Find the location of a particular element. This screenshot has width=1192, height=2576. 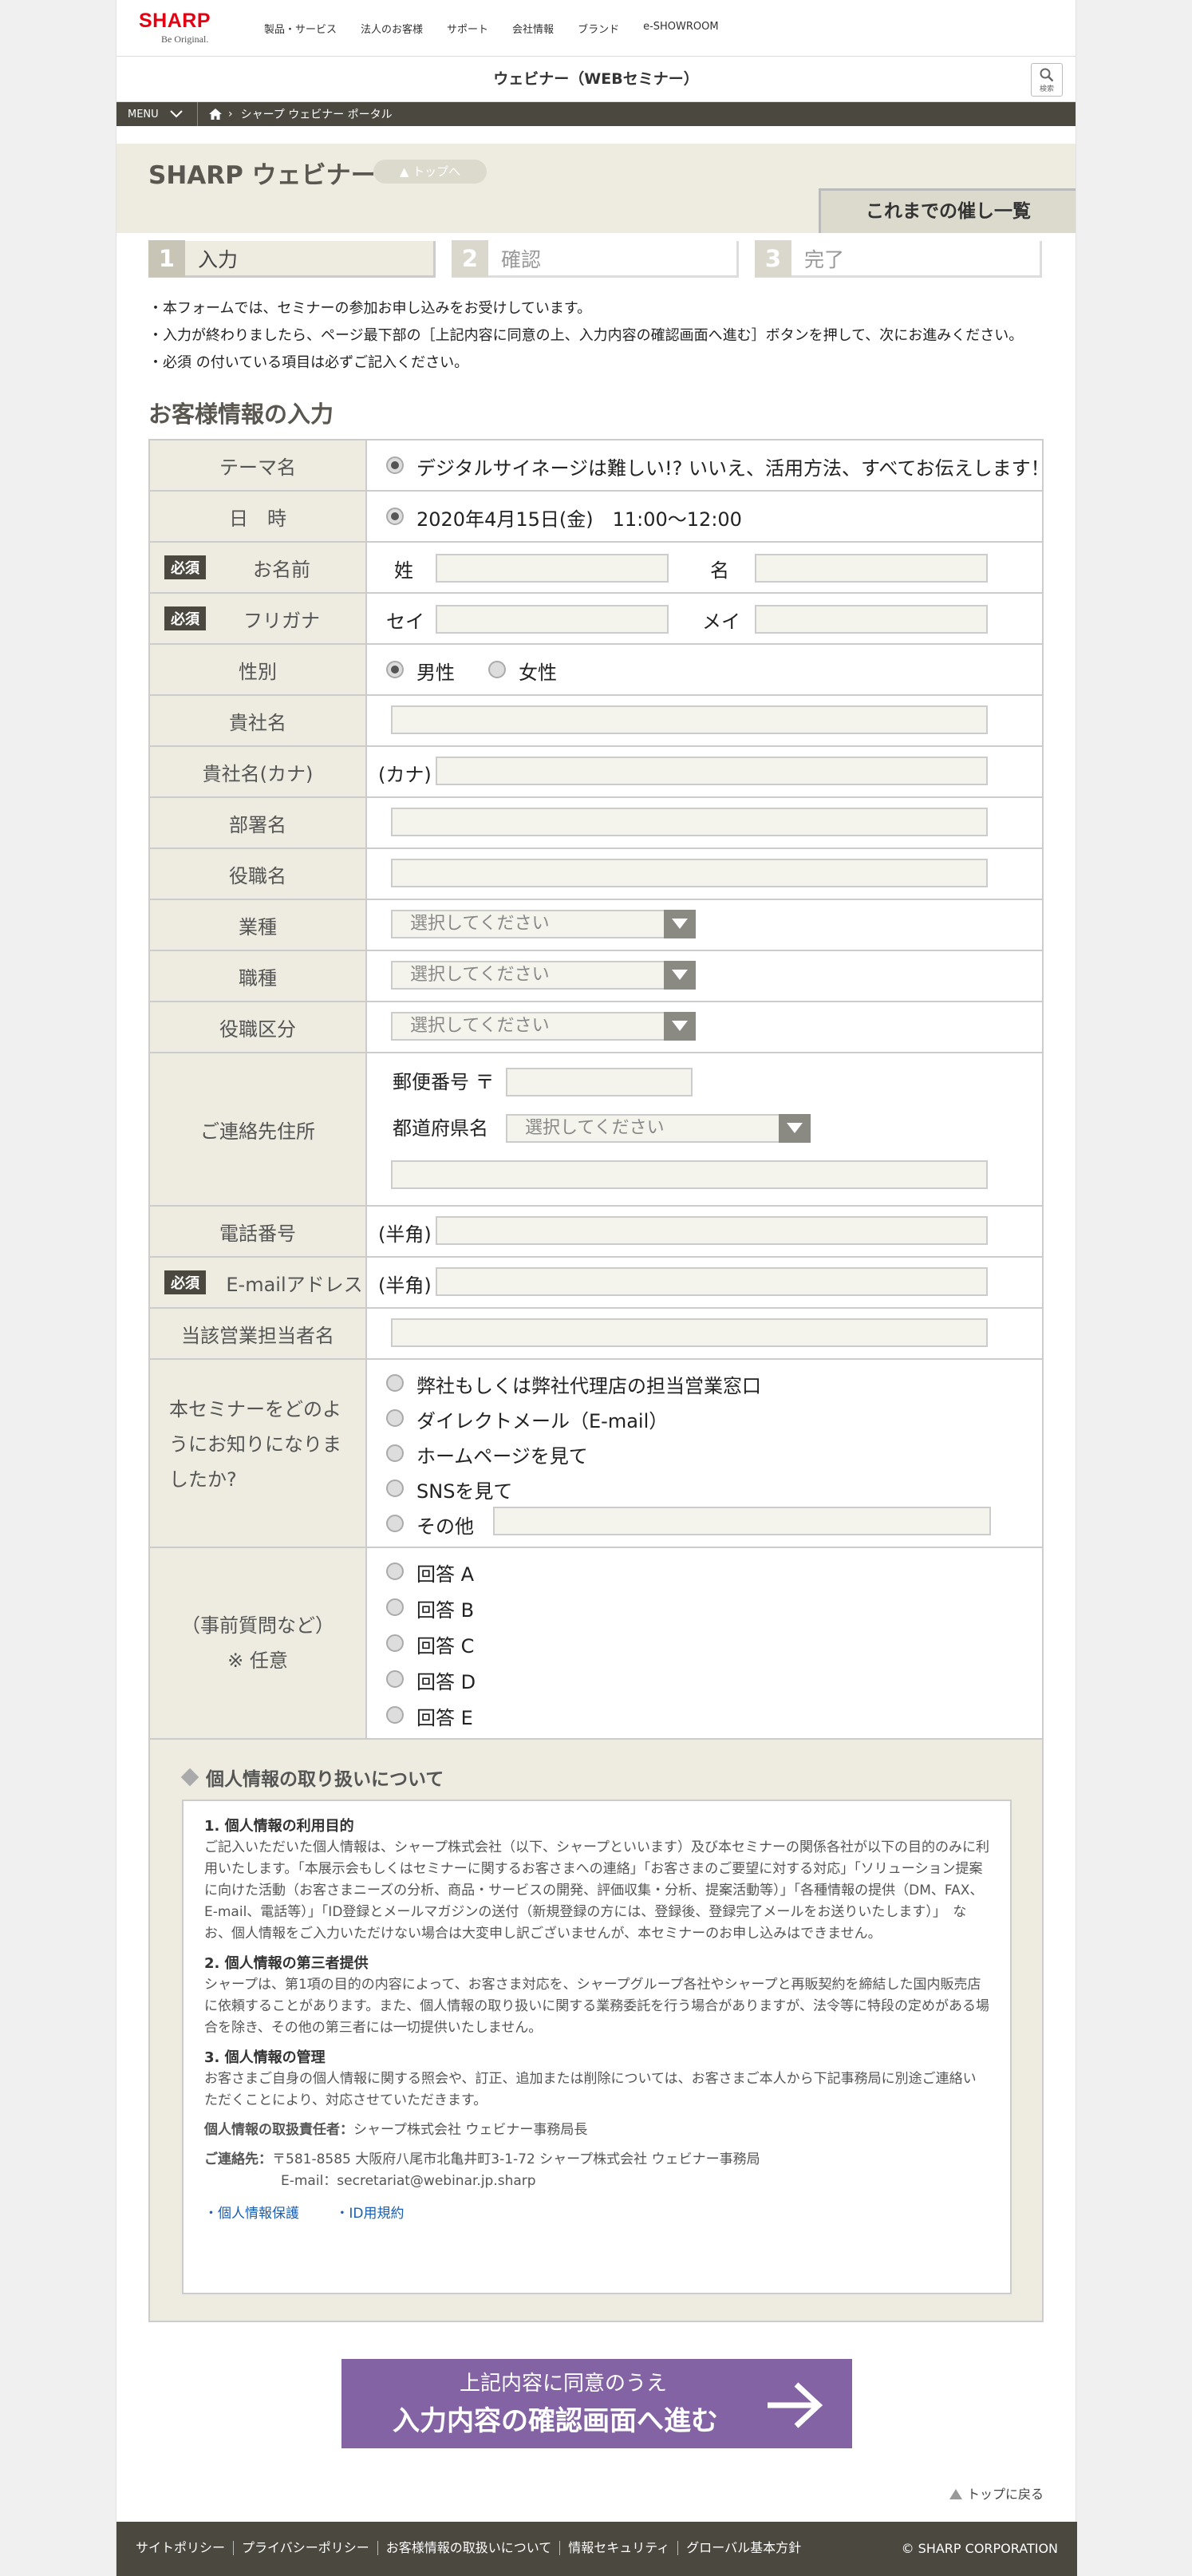

id-terms-link: ・ID用規約 is located at coordinates (370, 2214).